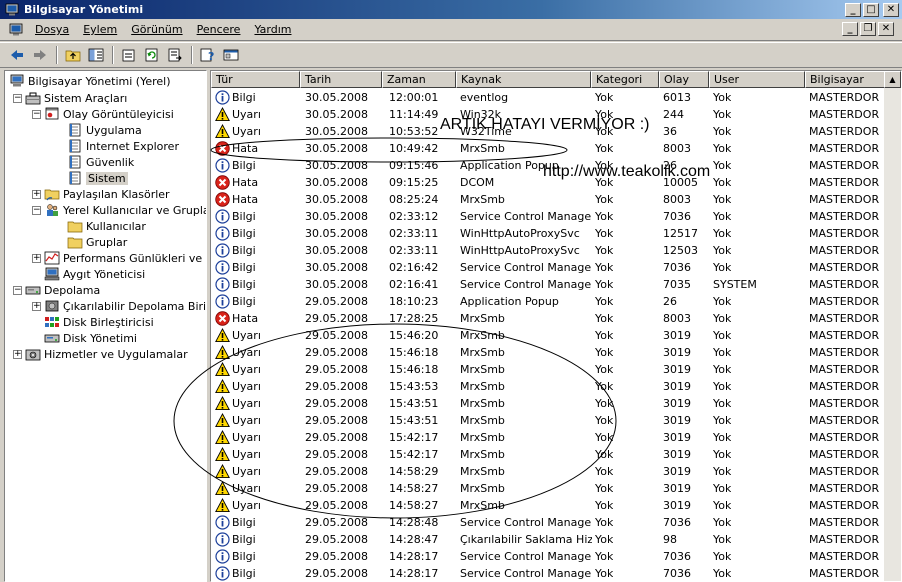  What do you see at coordinates (119, 306) in the screenshot?
I see `tree-item-removable-storage: + Çıkarılabilir Depolama Birimi` at bounding box center [119, 306].